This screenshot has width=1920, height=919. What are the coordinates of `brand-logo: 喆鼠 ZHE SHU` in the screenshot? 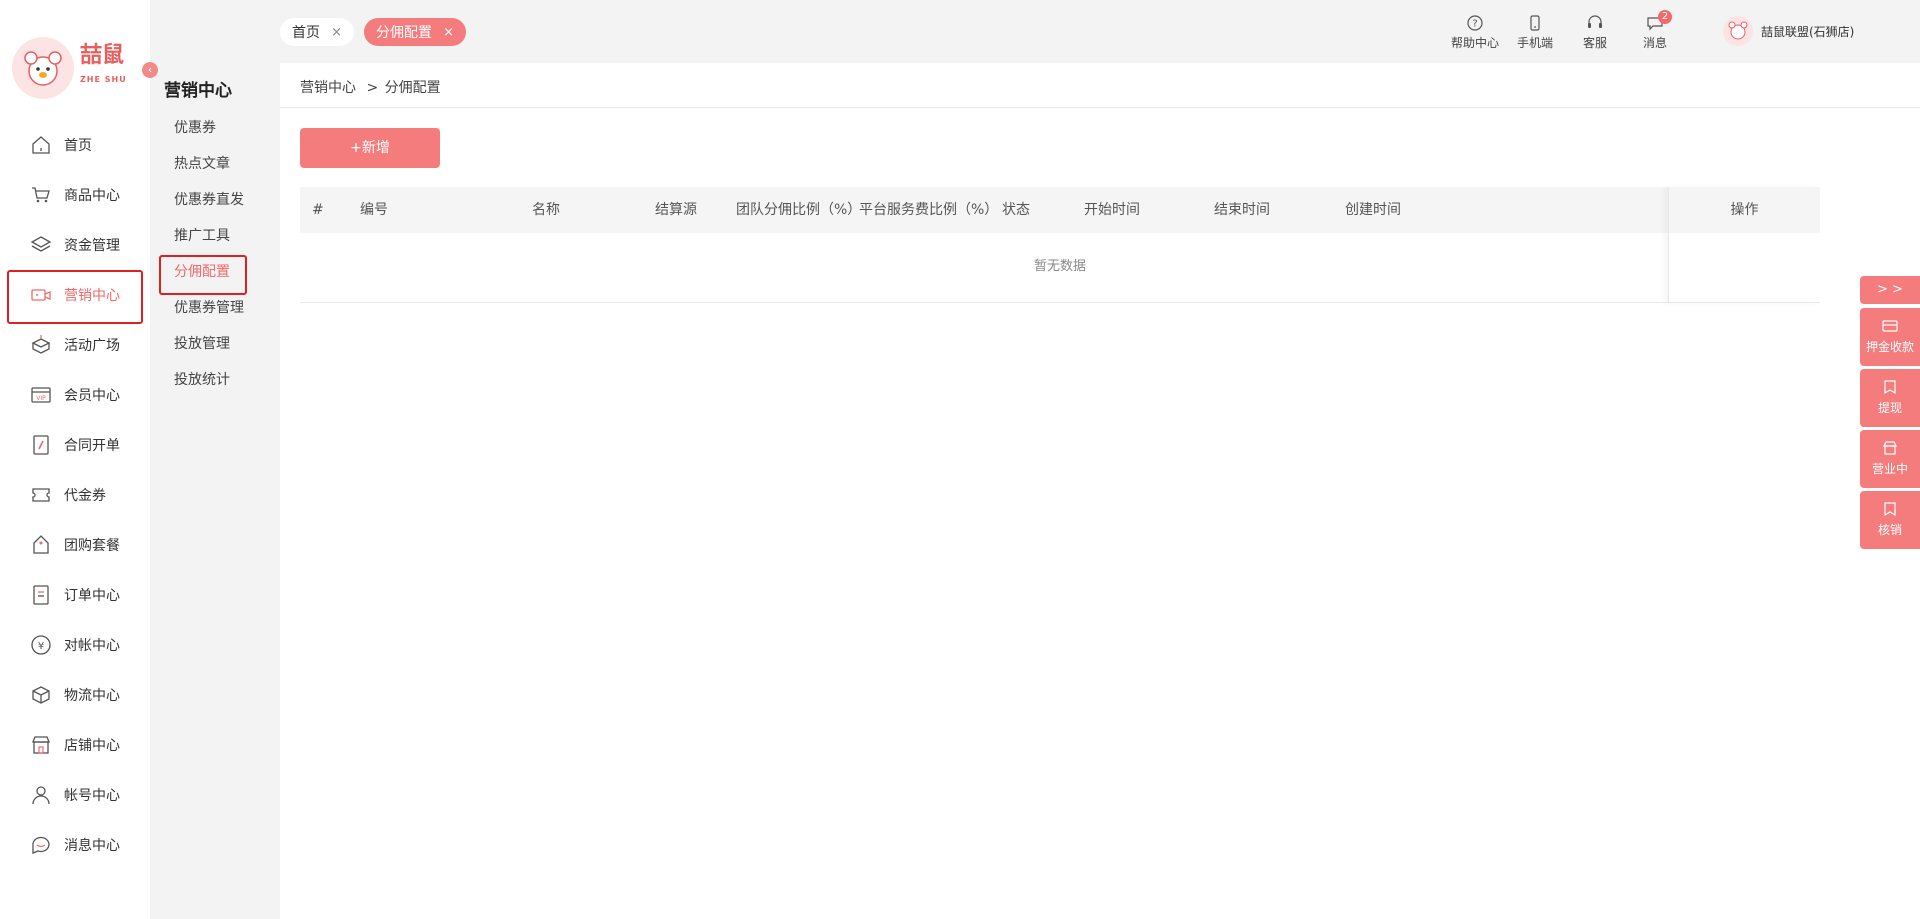 It's located at (72, 68).